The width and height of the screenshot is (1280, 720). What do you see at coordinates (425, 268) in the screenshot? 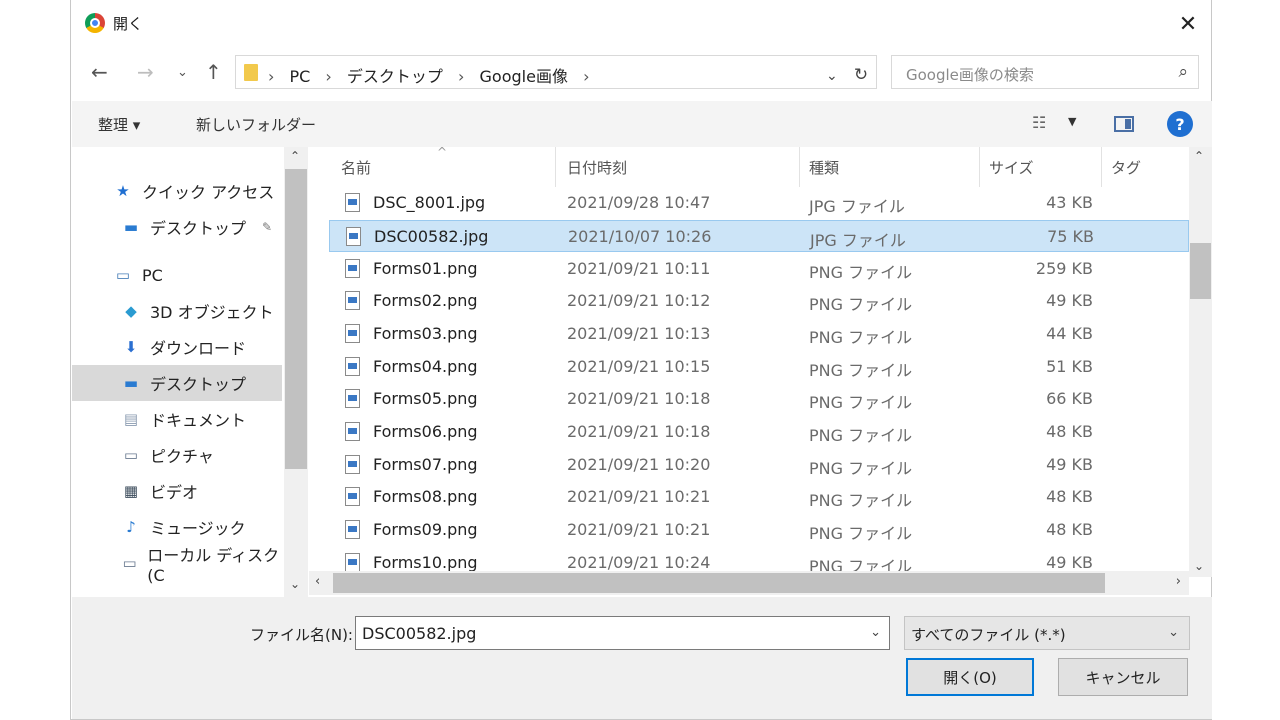
I see `file-name: Forms01.png` at bounding box center [425, 268].